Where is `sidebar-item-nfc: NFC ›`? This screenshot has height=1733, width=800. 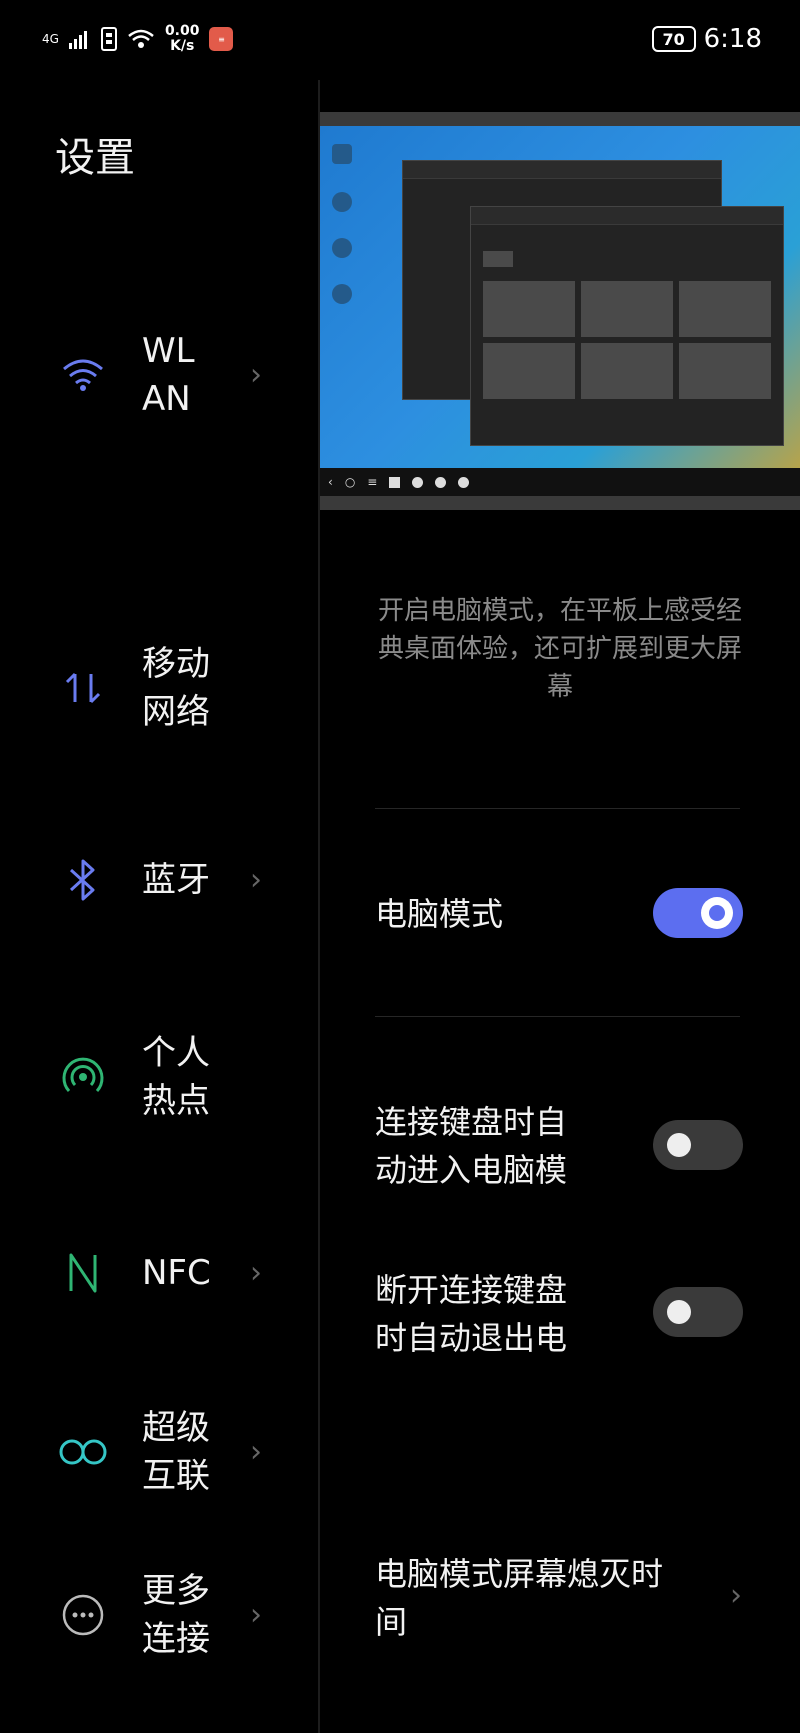
sidebar-item-nfc: NFC › is located at coordinates (159, 1273).